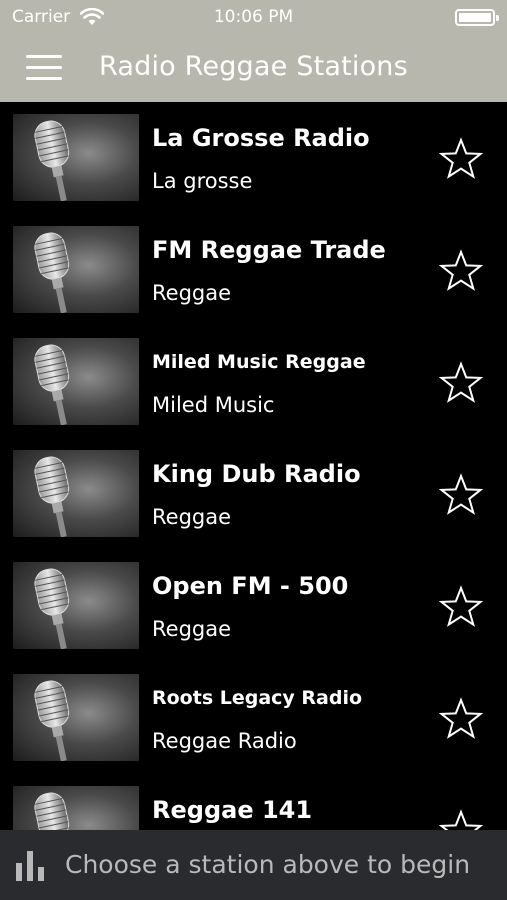  I want to click on station-row: Roots Legacy Radio Reggae Radio, so click(253, 718).